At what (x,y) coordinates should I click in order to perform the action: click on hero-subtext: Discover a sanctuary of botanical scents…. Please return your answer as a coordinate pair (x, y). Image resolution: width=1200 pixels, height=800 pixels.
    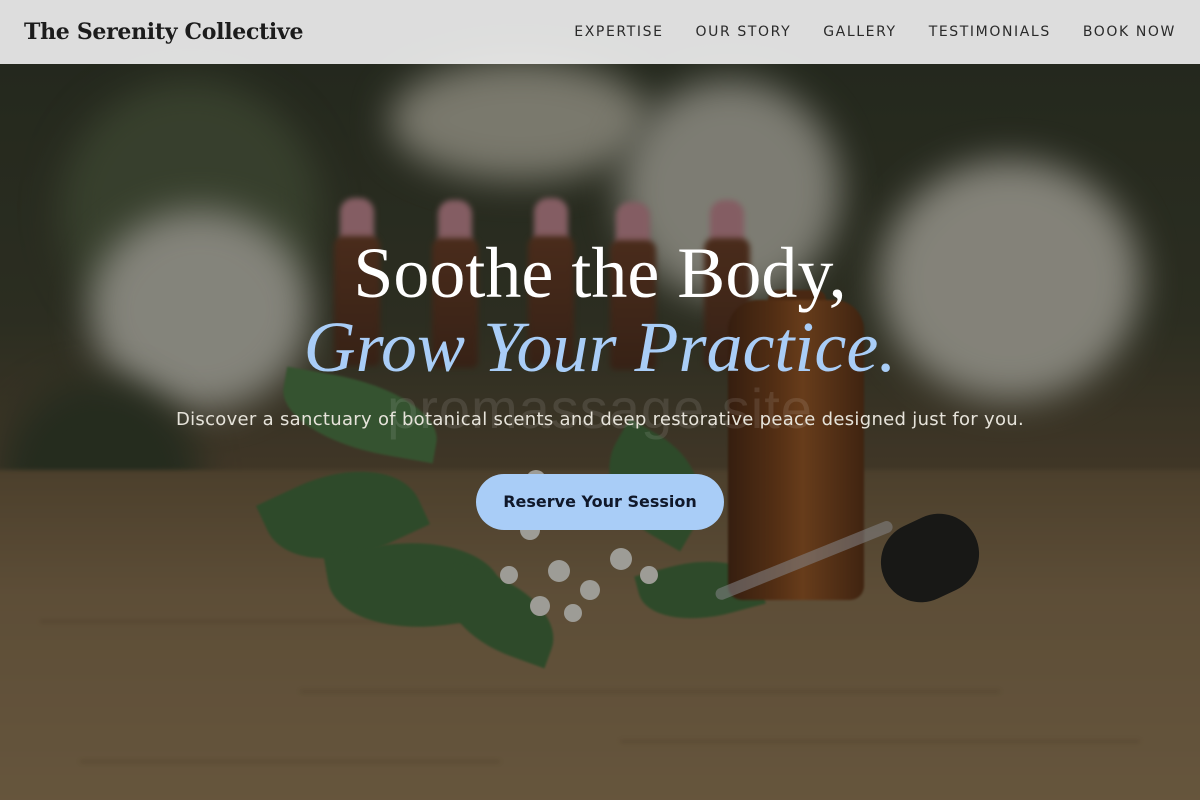
    Looking at the image, I should click on (600, 419).